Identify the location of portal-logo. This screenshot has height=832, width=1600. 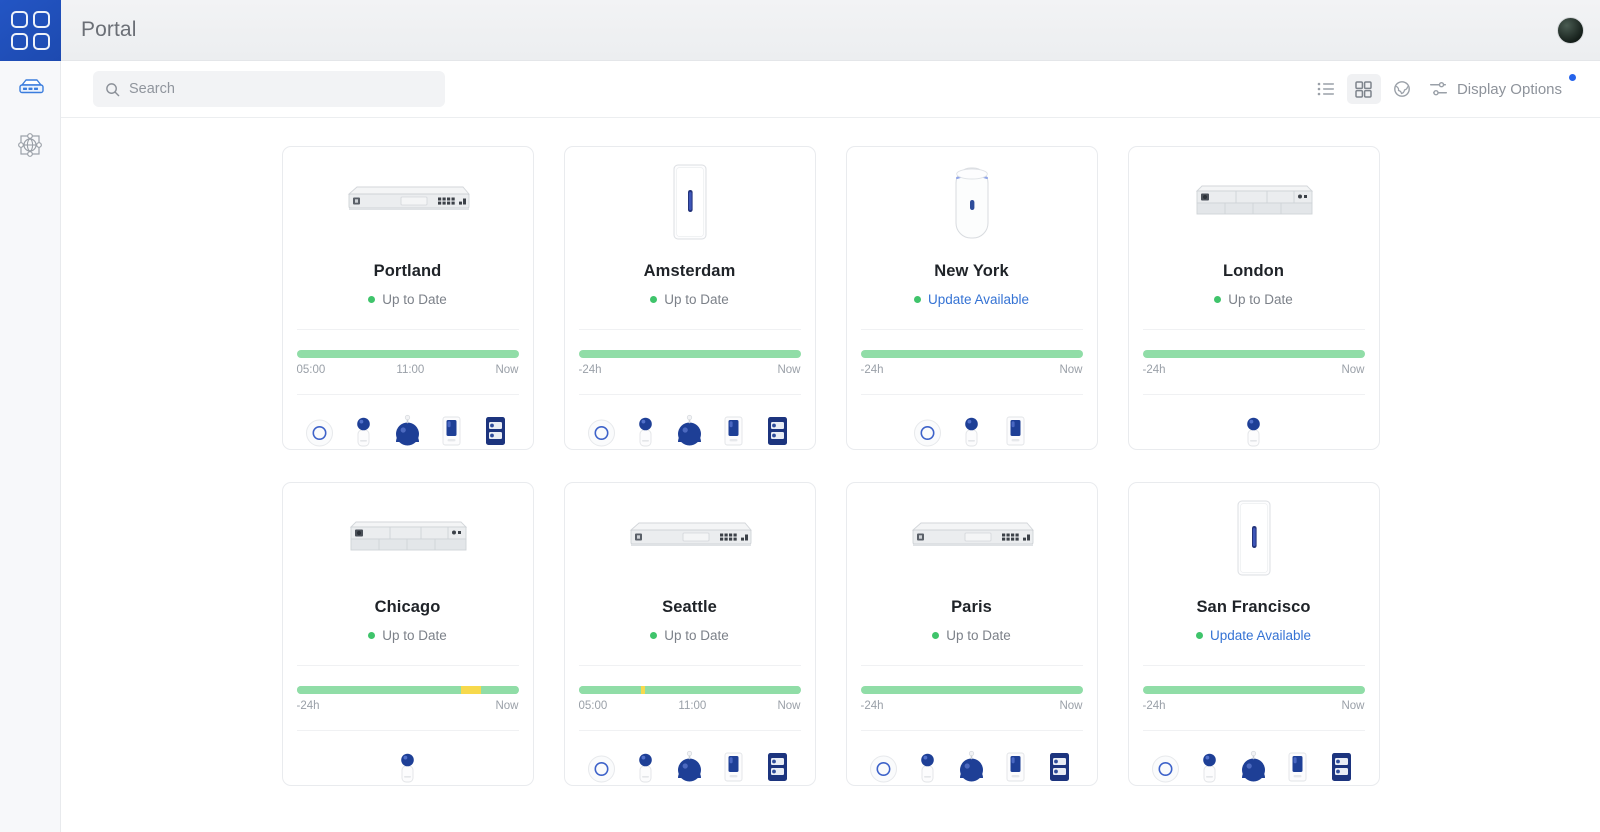
(30, 30).